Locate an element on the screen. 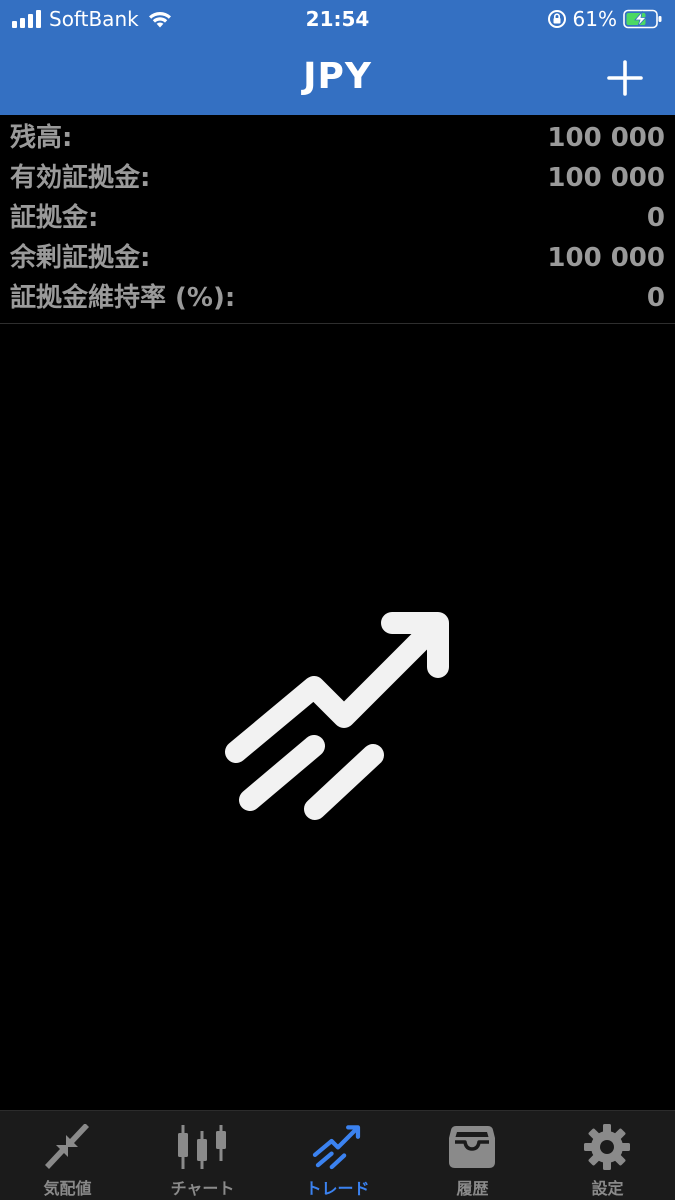 This screenshot has width=675, height=1200. add-account-button is located at coordinates (625, 78).